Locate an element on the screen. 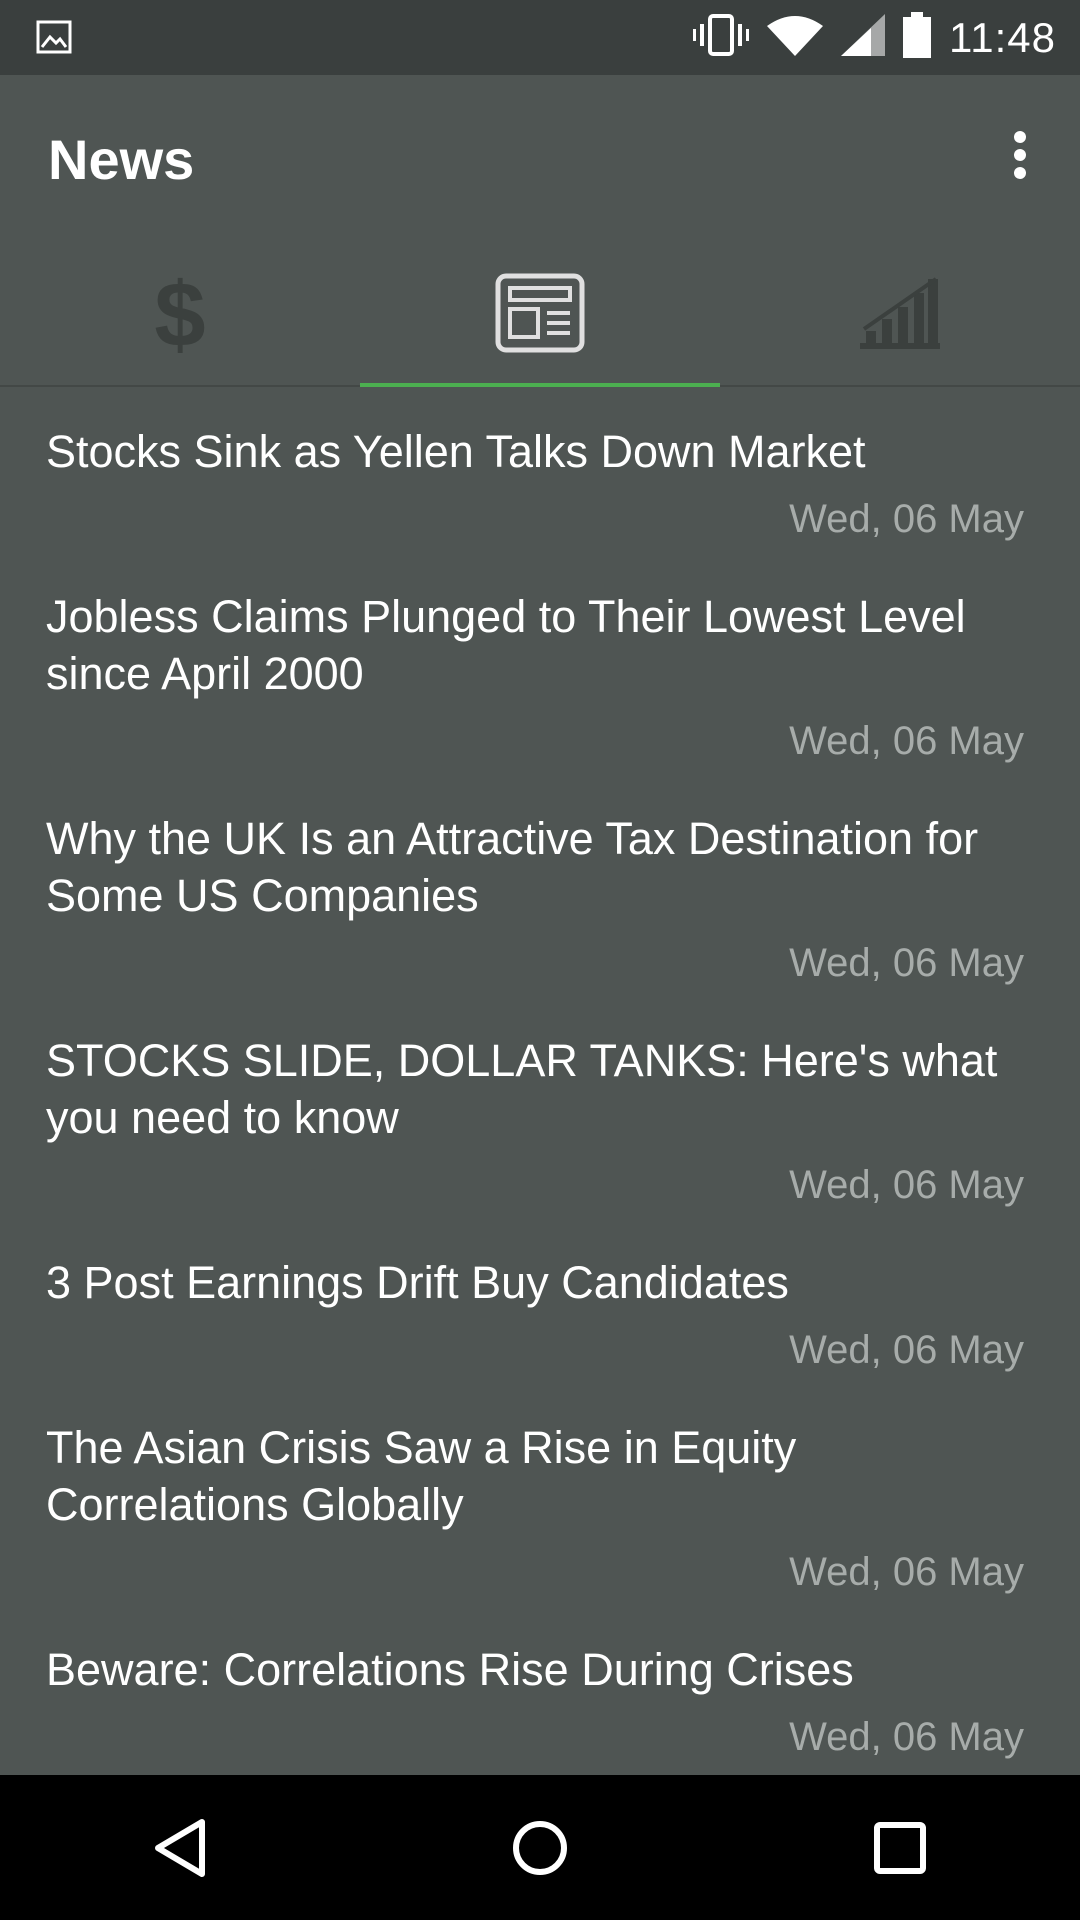 This screenshot has width=1080, height=1920. system-nav-bar is located at coordinates (540, 1847).